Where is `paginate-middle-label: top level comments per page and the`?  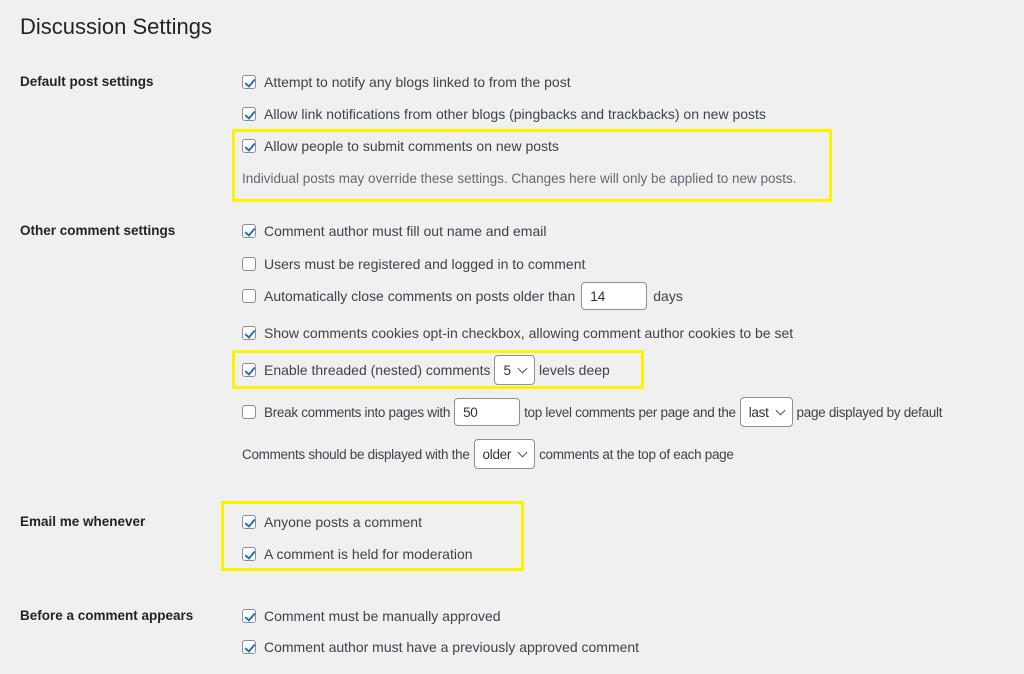 paginate-middle-label: top level comments per page and the is located at coordinates (630, 412).